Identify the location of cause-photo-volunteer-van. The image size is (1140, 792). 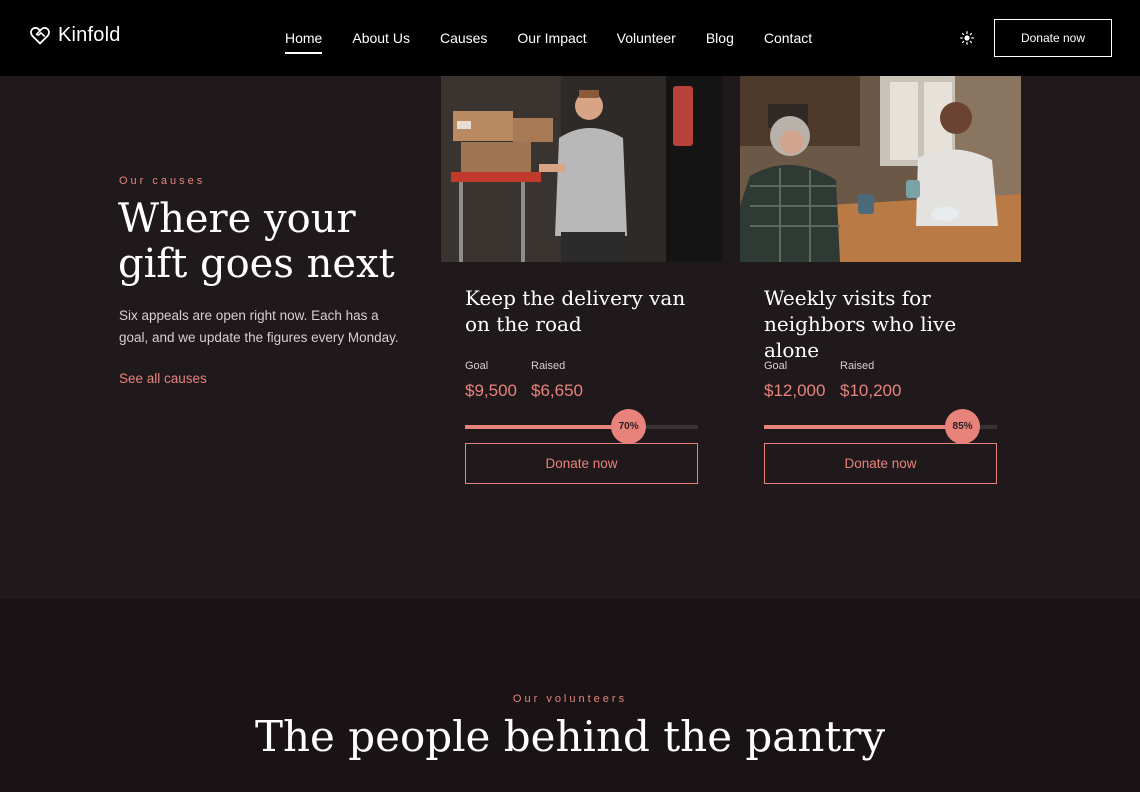
(581, 169).